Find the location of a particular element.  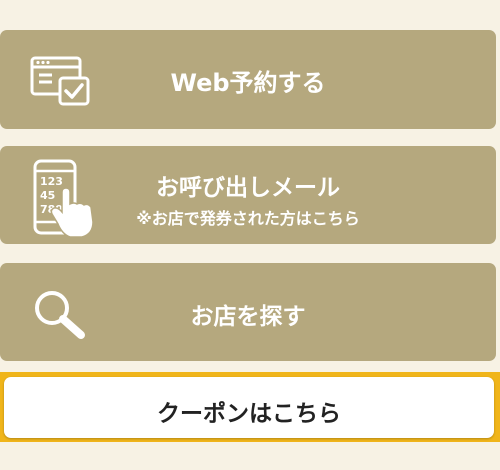

coupon-highlight-frame: クーポンはこちら is located at coordinates (250, 407).